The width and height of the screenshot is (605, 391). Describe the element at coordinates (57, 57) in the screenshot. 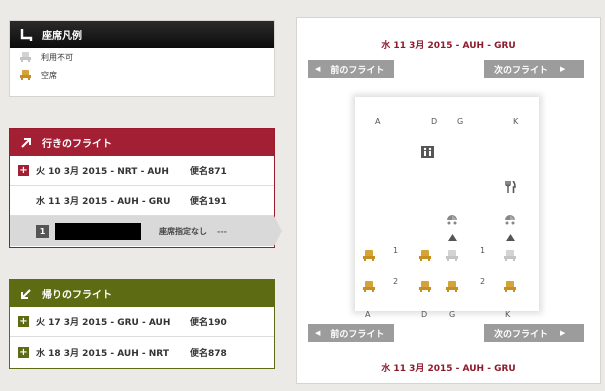

I see `legend-label: 利用不可` at that location.